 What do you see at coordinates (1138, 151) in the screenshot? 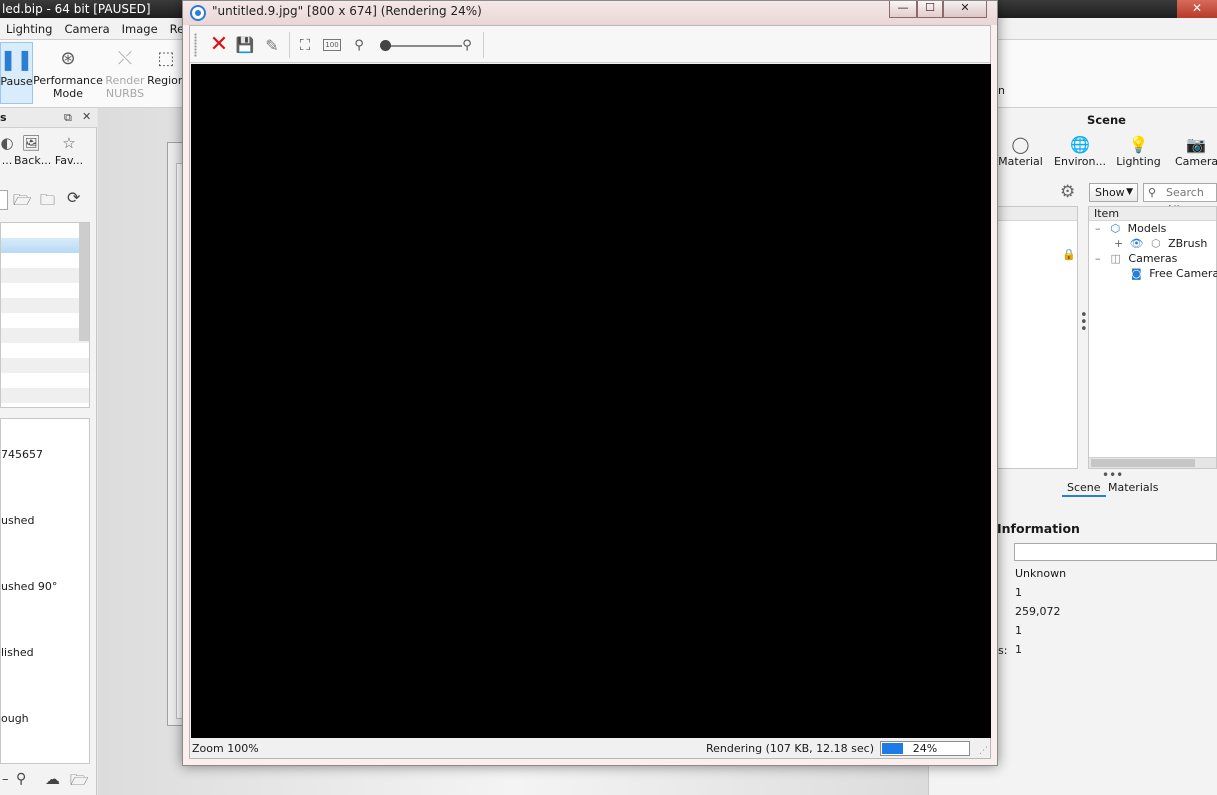
I see `tab-lighting: 💡 Lighting` at bounding box center [1138, 151].